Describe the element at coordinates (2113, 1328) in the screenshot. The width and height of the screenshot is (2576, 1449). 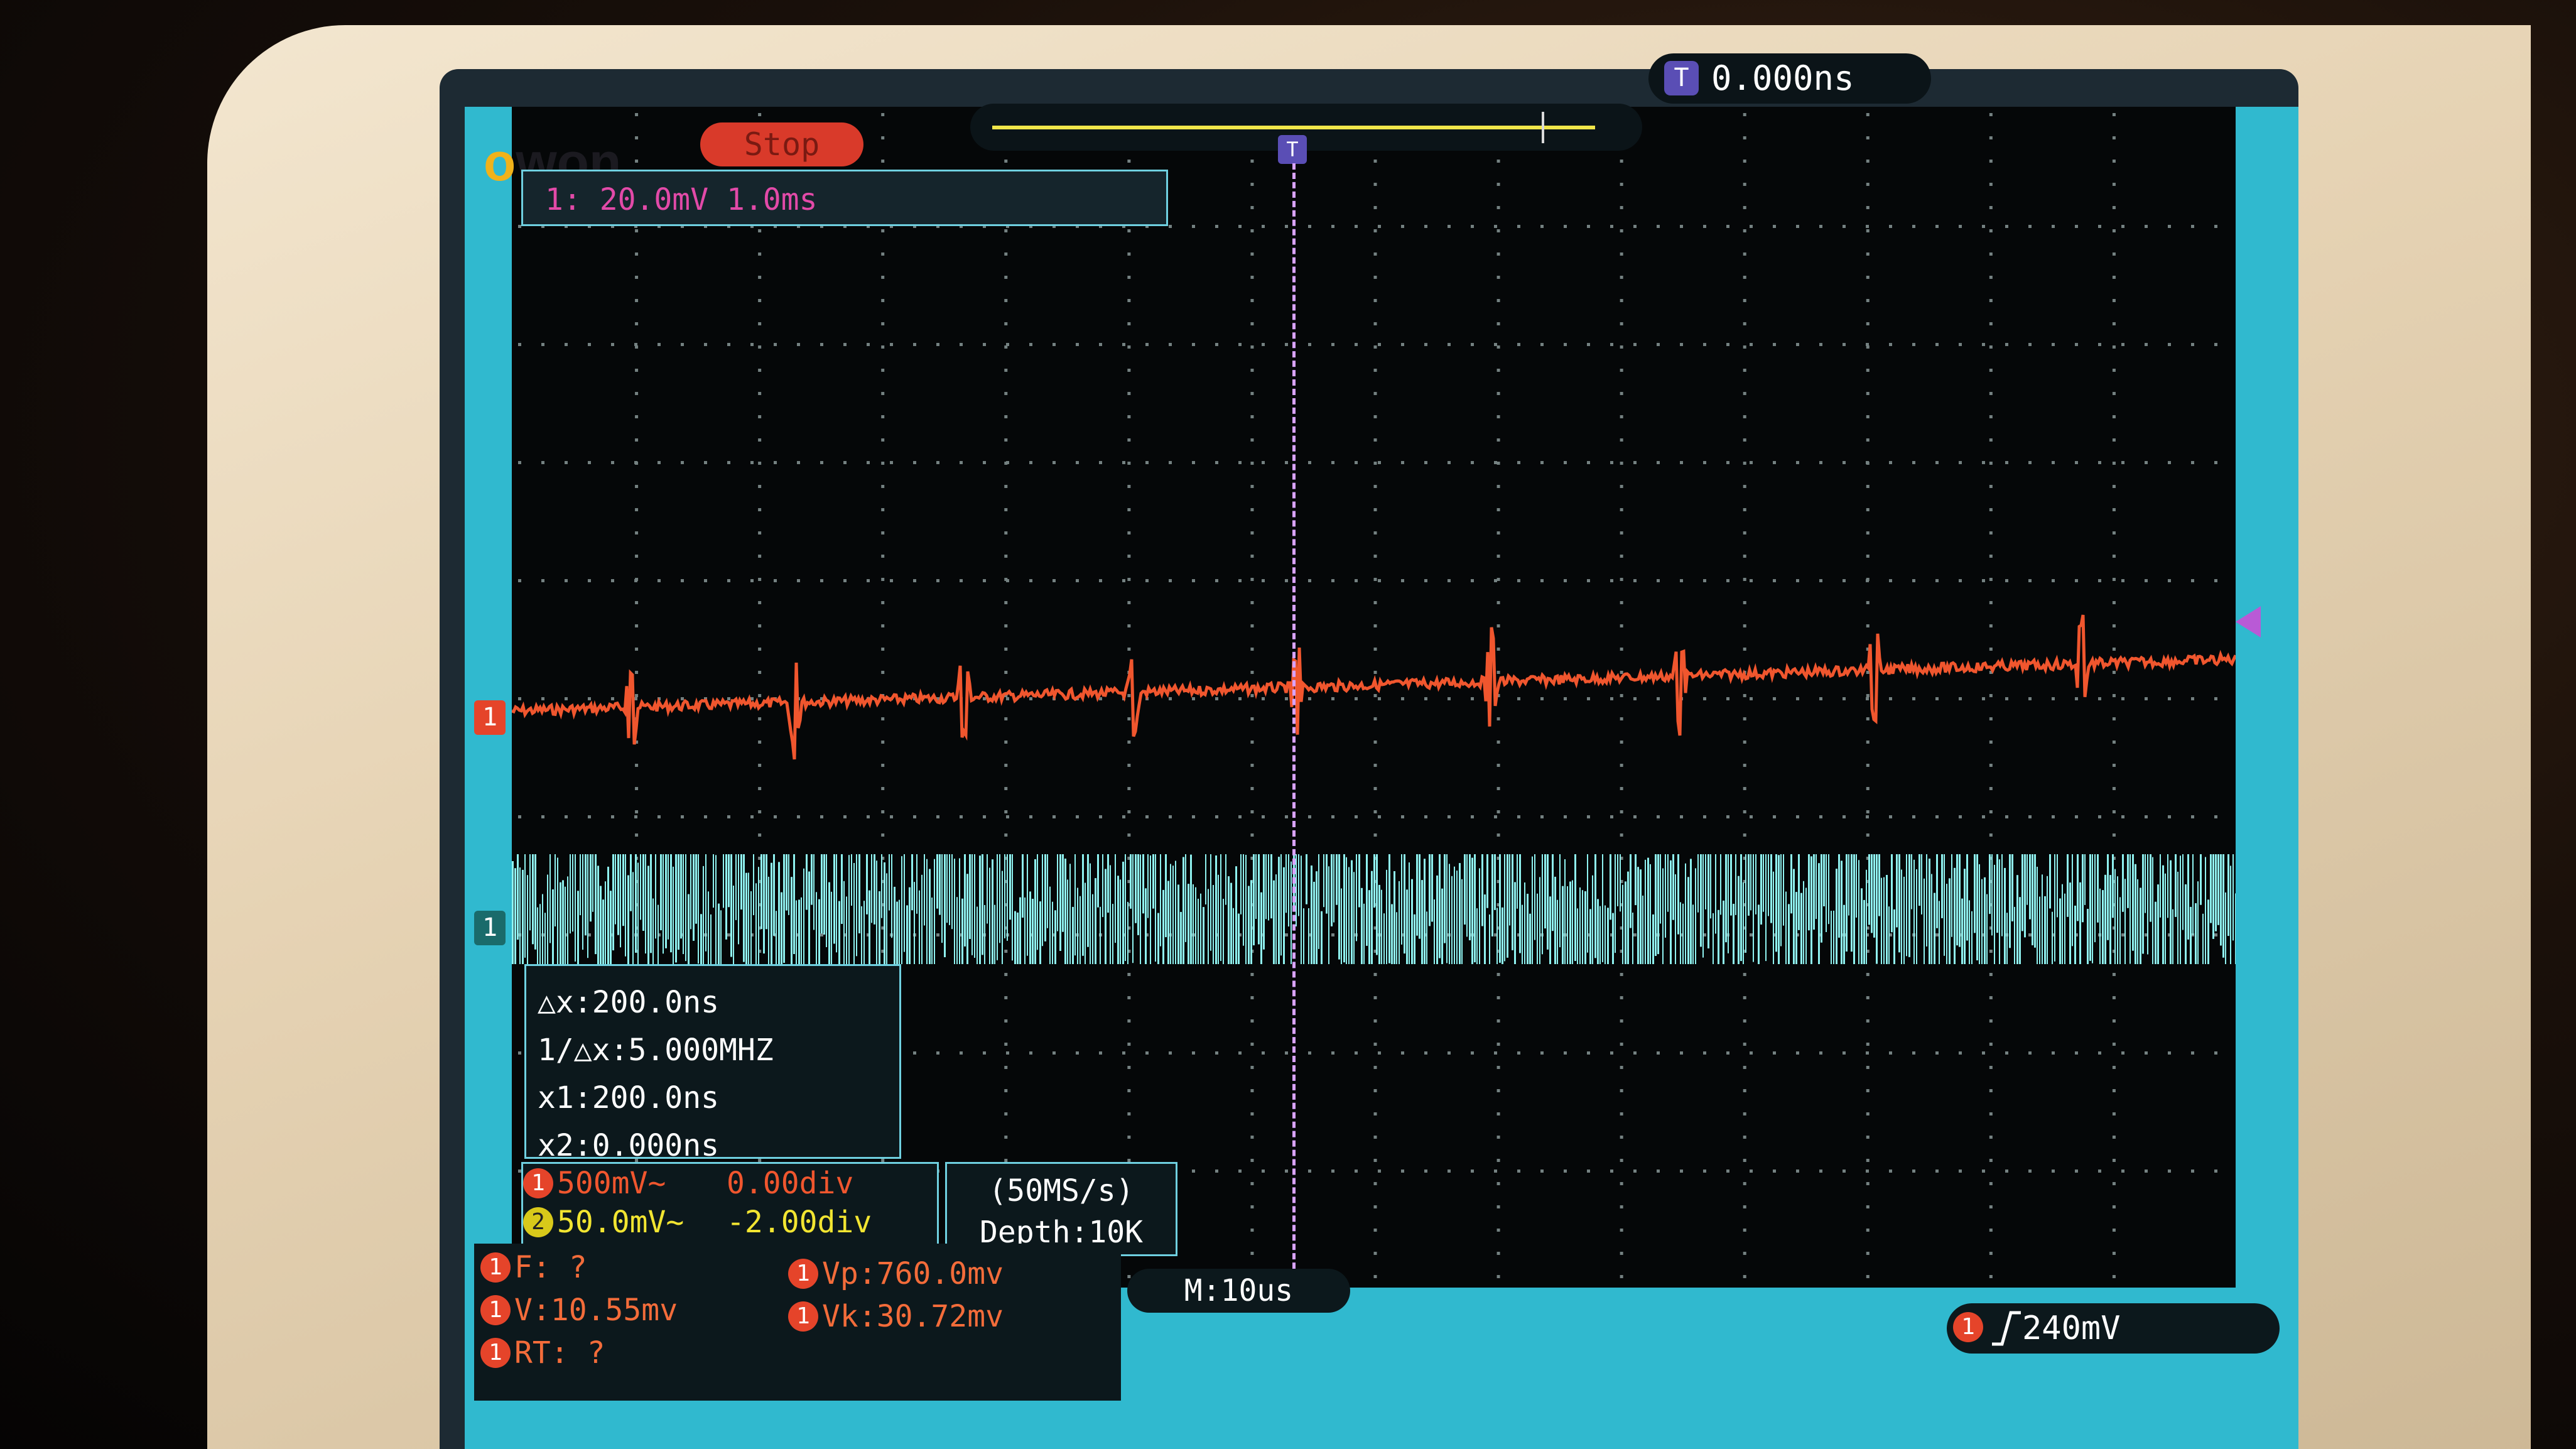
I see `trigger-settings: 1 240mV` at that location.